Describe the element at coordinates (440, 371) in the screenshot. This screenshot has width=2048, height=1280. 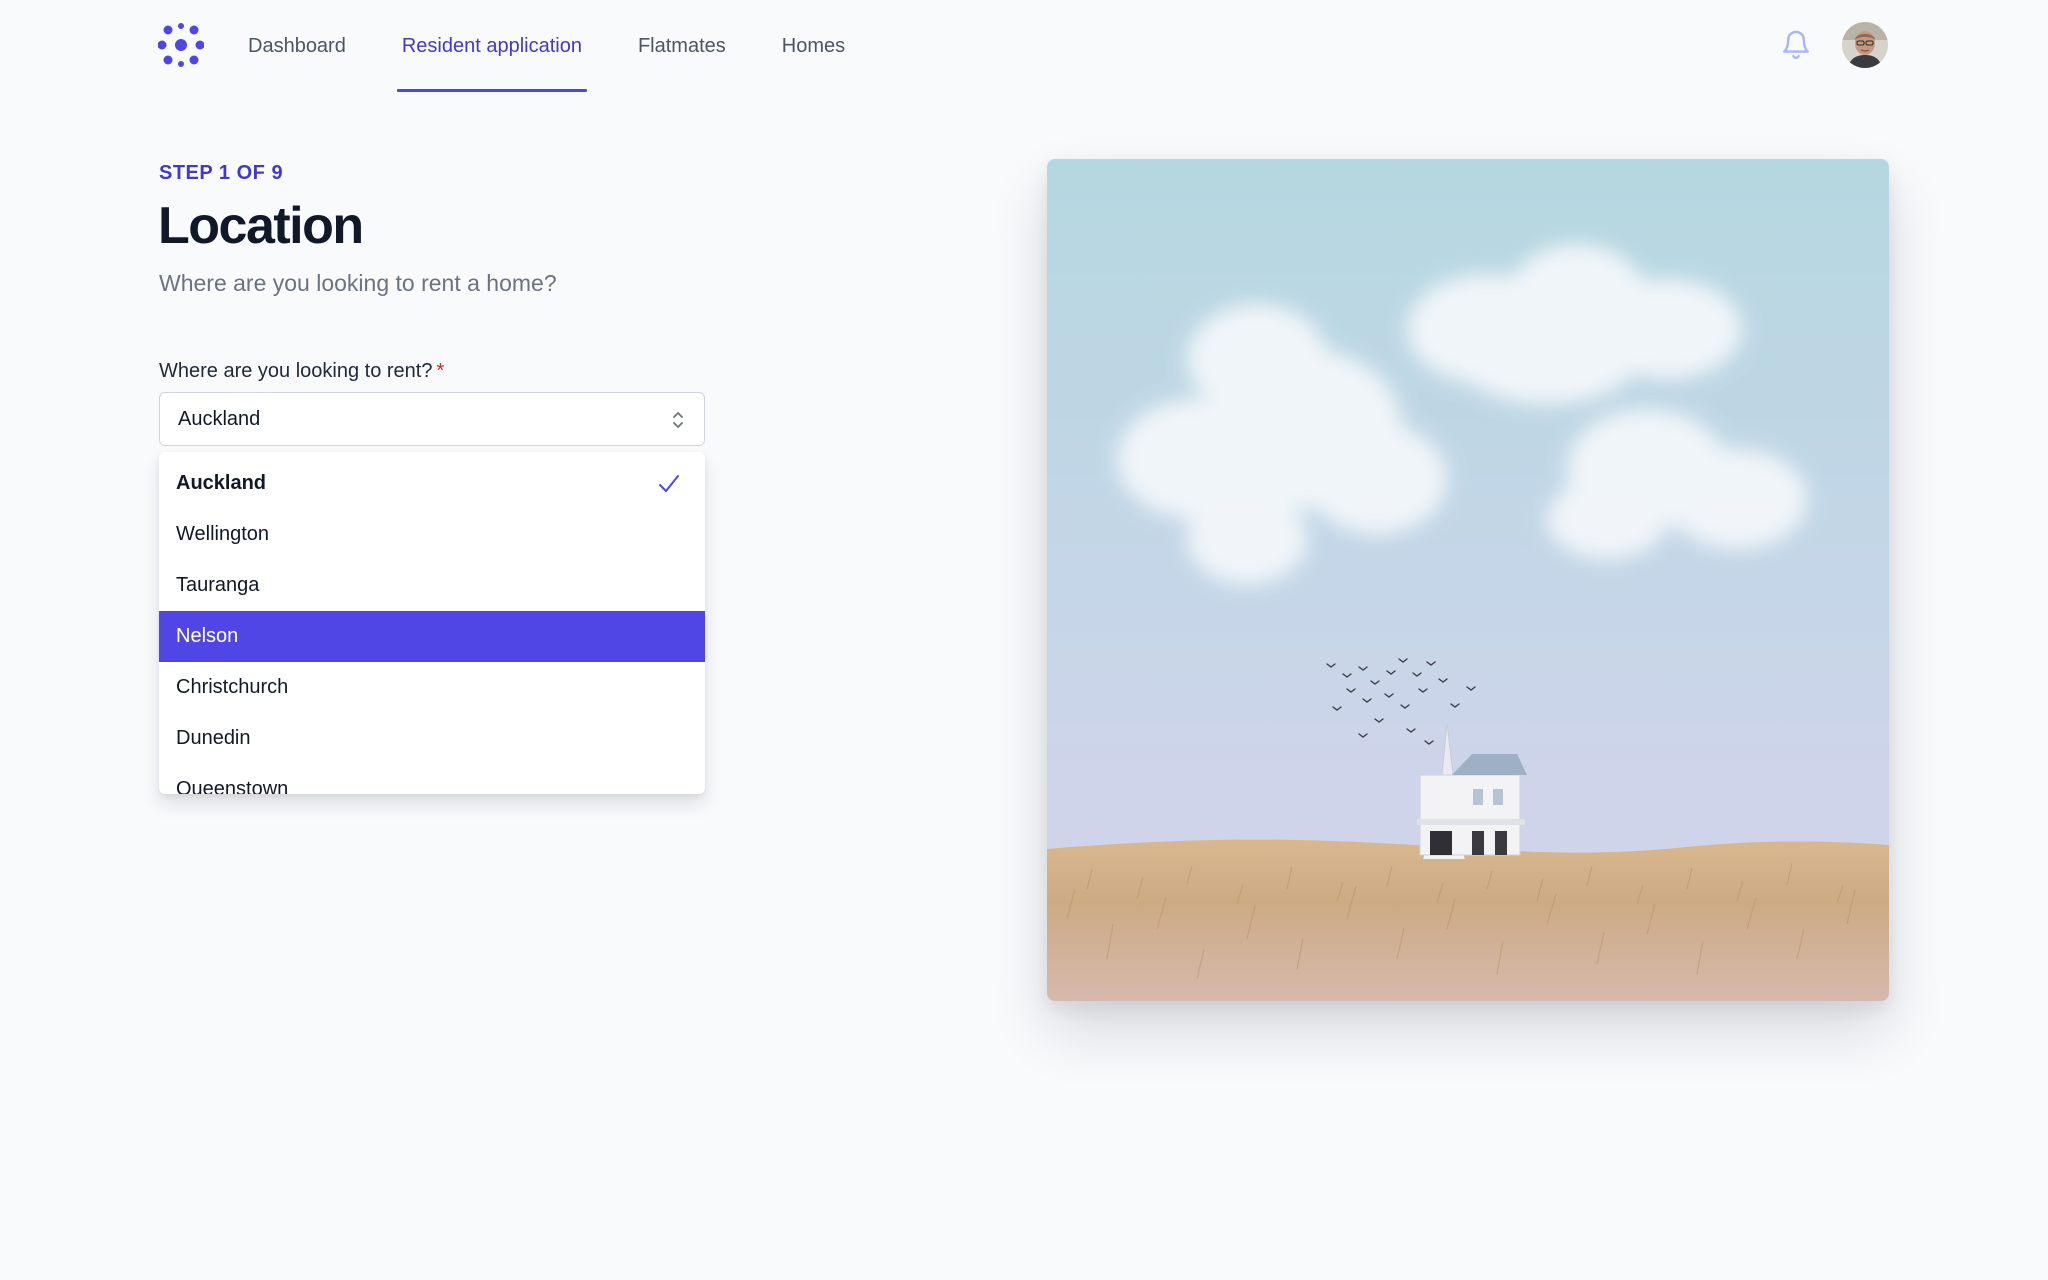
I see `required-marker: *` at that location.